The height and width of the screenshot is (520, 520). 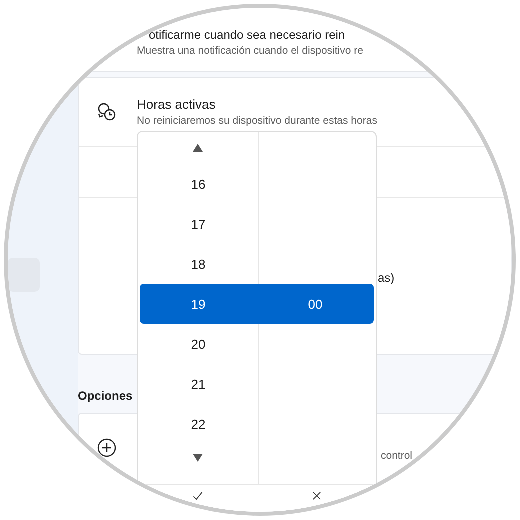 I want to click on time-option: 22, so click(x=257, y=424).